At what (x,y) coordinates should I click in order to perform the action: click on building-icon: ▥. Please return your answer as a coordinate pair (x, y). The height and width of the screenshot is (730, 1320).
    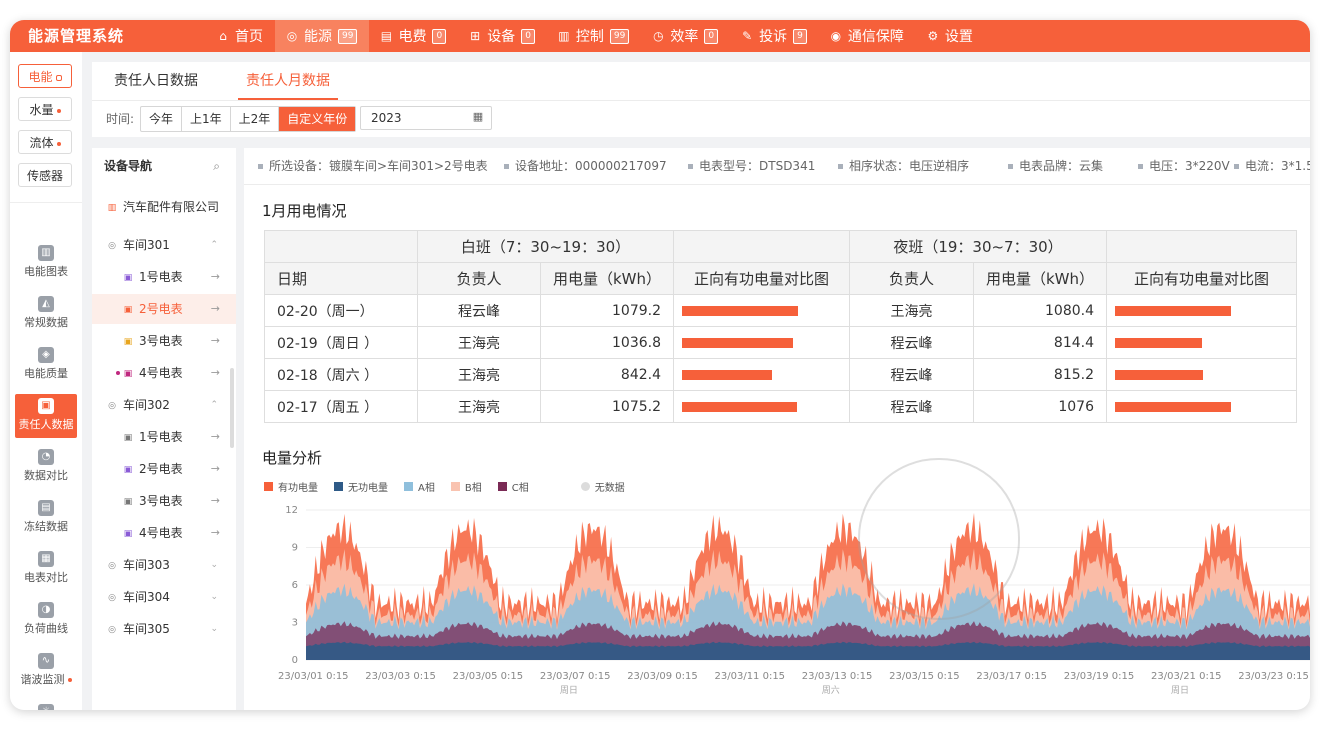
    Looking at the image, I should click on (112, 207).